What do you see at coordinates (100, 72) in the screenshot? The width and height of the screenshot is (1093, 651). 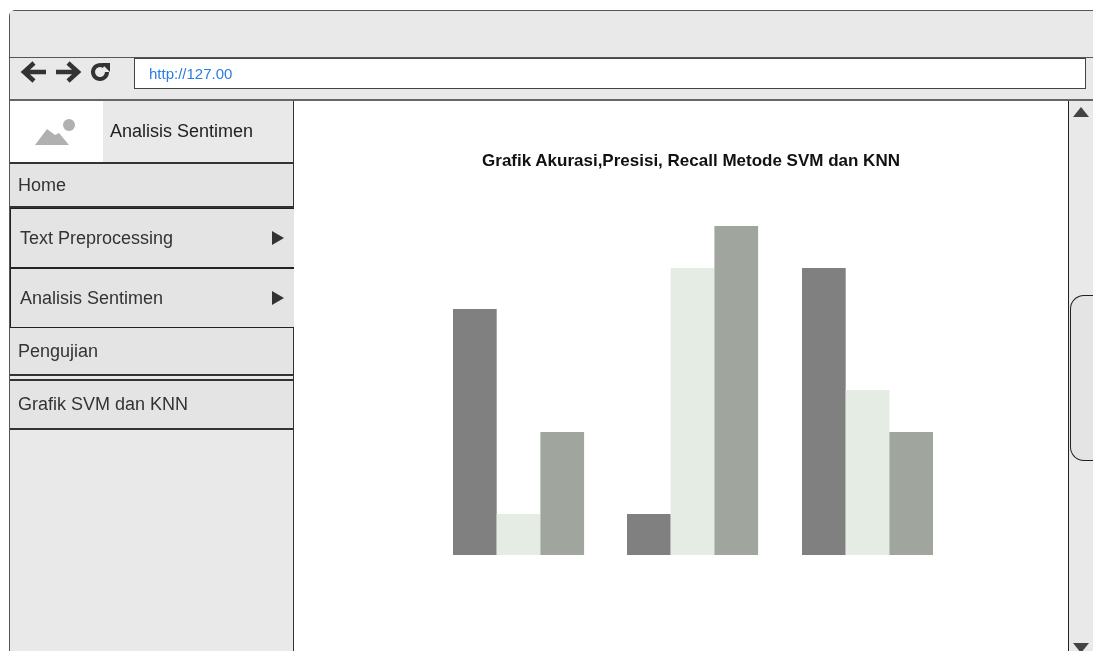 I see `reload-icon` at bounding box center [100, 72].